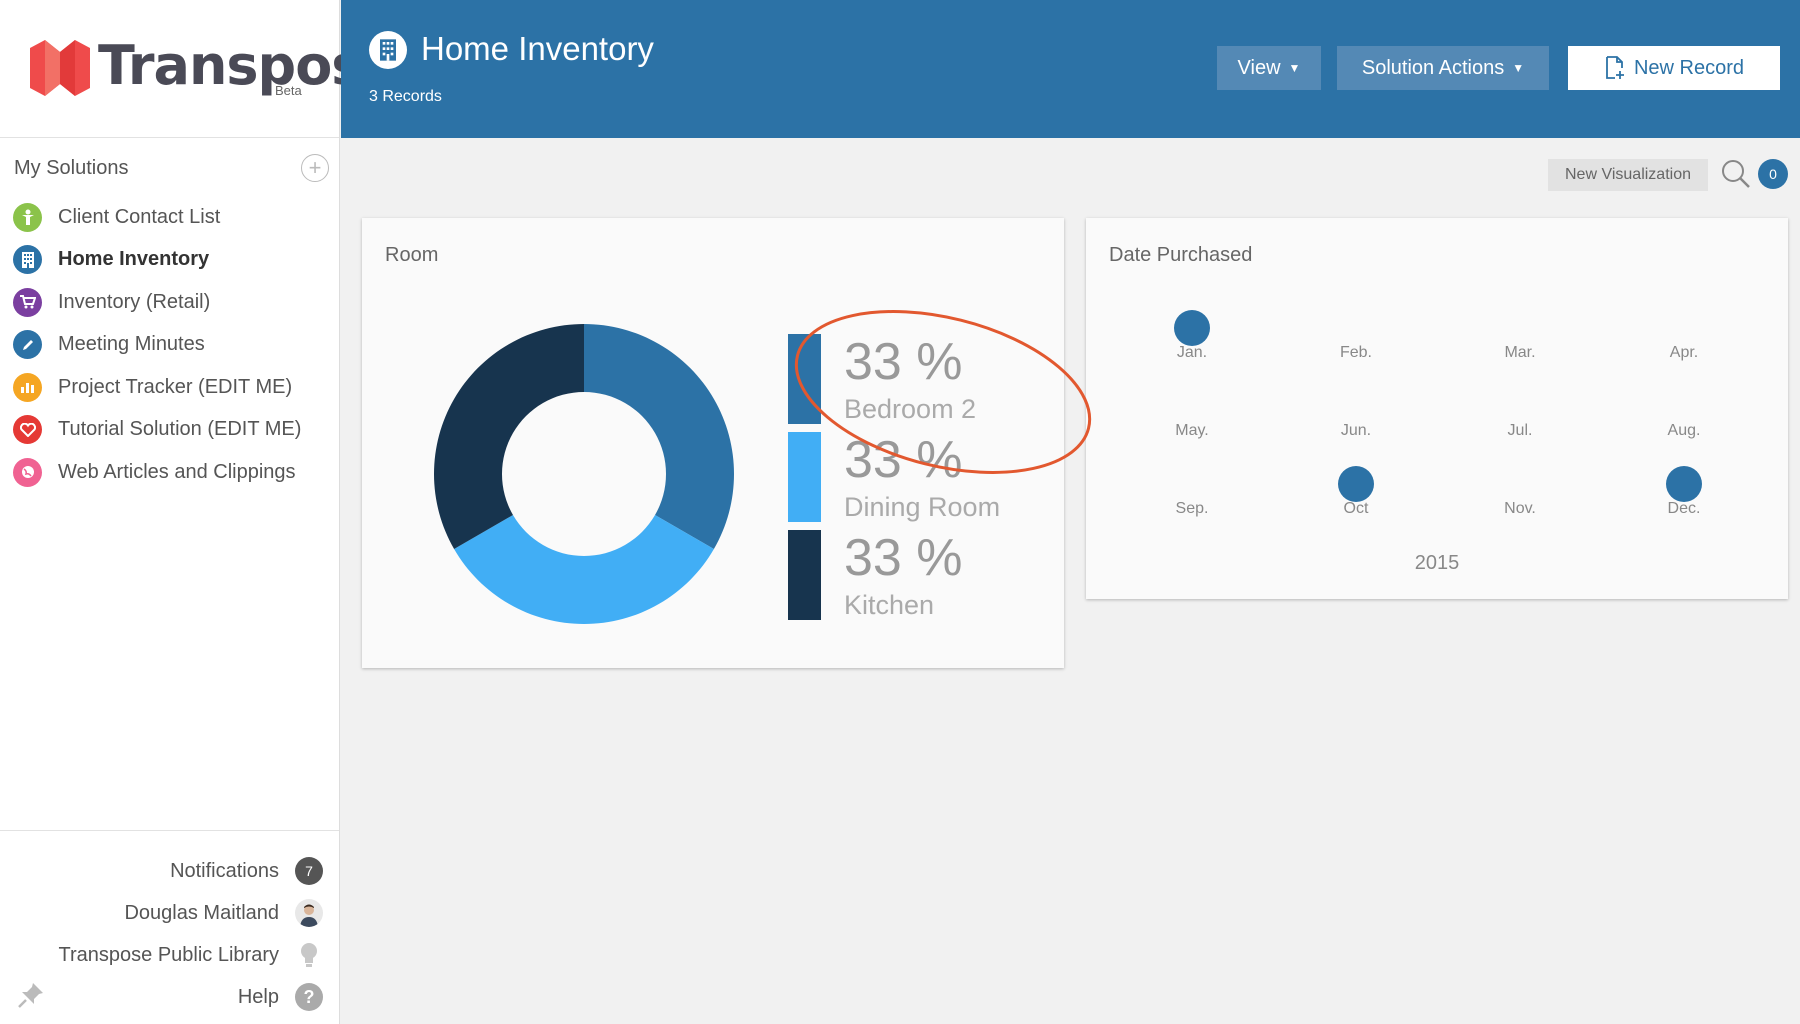  I want to click on sidebar-item-home-inventory: Home Inventory, so click(169, 260).